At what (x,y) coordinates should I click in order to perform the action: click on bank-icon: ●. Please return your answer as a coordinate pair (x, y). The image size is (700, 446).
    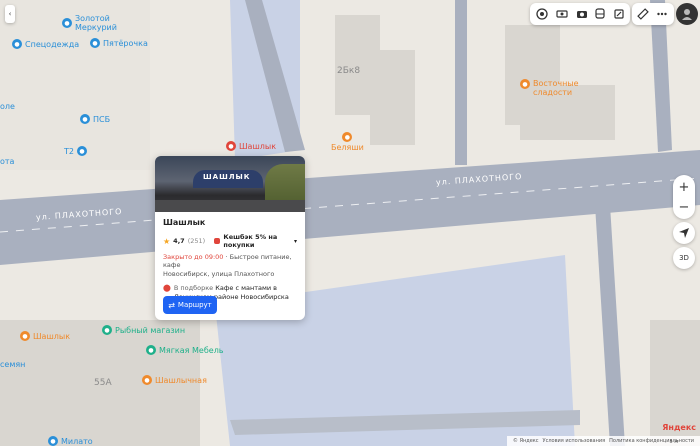
    Looking at the image, I should click on (85, 119).